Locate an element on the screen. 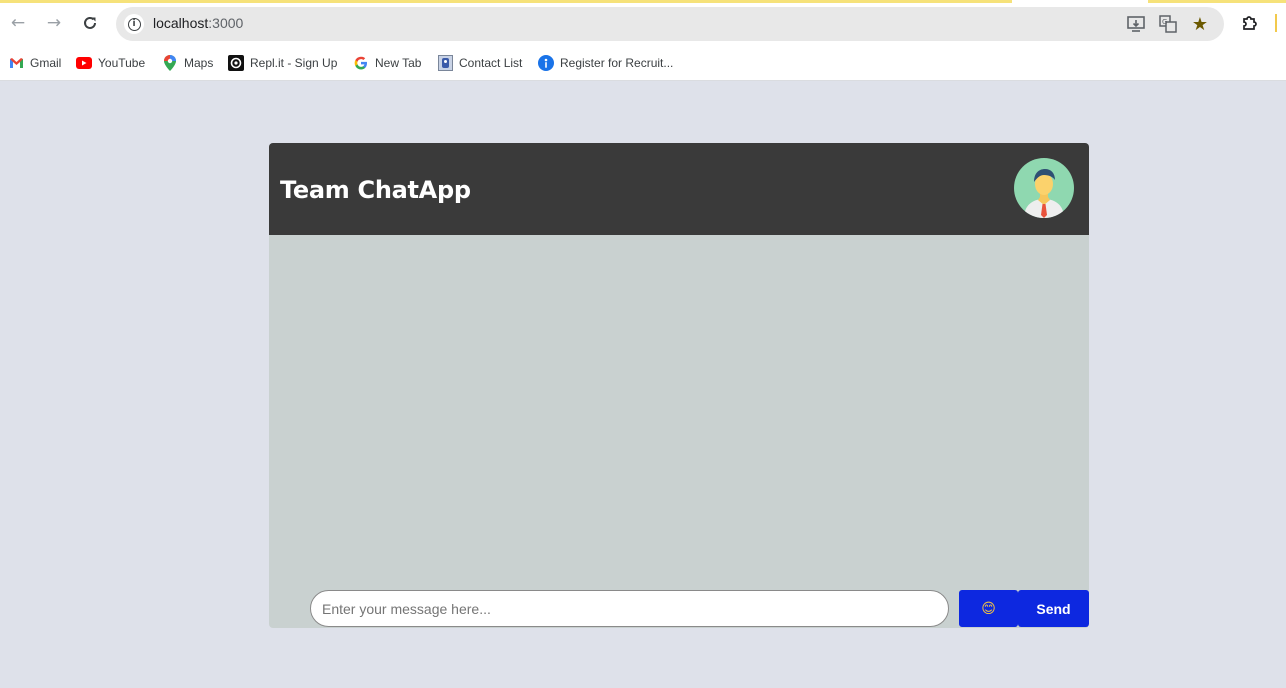 This screenshot has width=1286, height=688. reload-icon is located at coordinates (90, 23).